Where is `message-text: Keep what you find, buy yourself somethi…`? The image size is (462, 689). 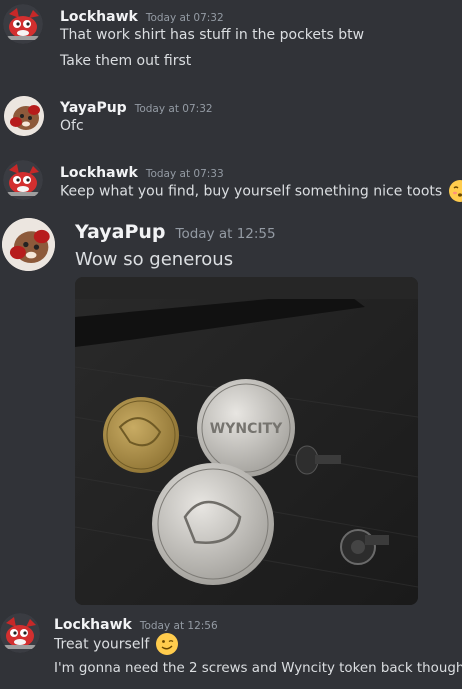
message-text: Keep what you find, buy yourself somethi… is located at coordinates (251, 191).